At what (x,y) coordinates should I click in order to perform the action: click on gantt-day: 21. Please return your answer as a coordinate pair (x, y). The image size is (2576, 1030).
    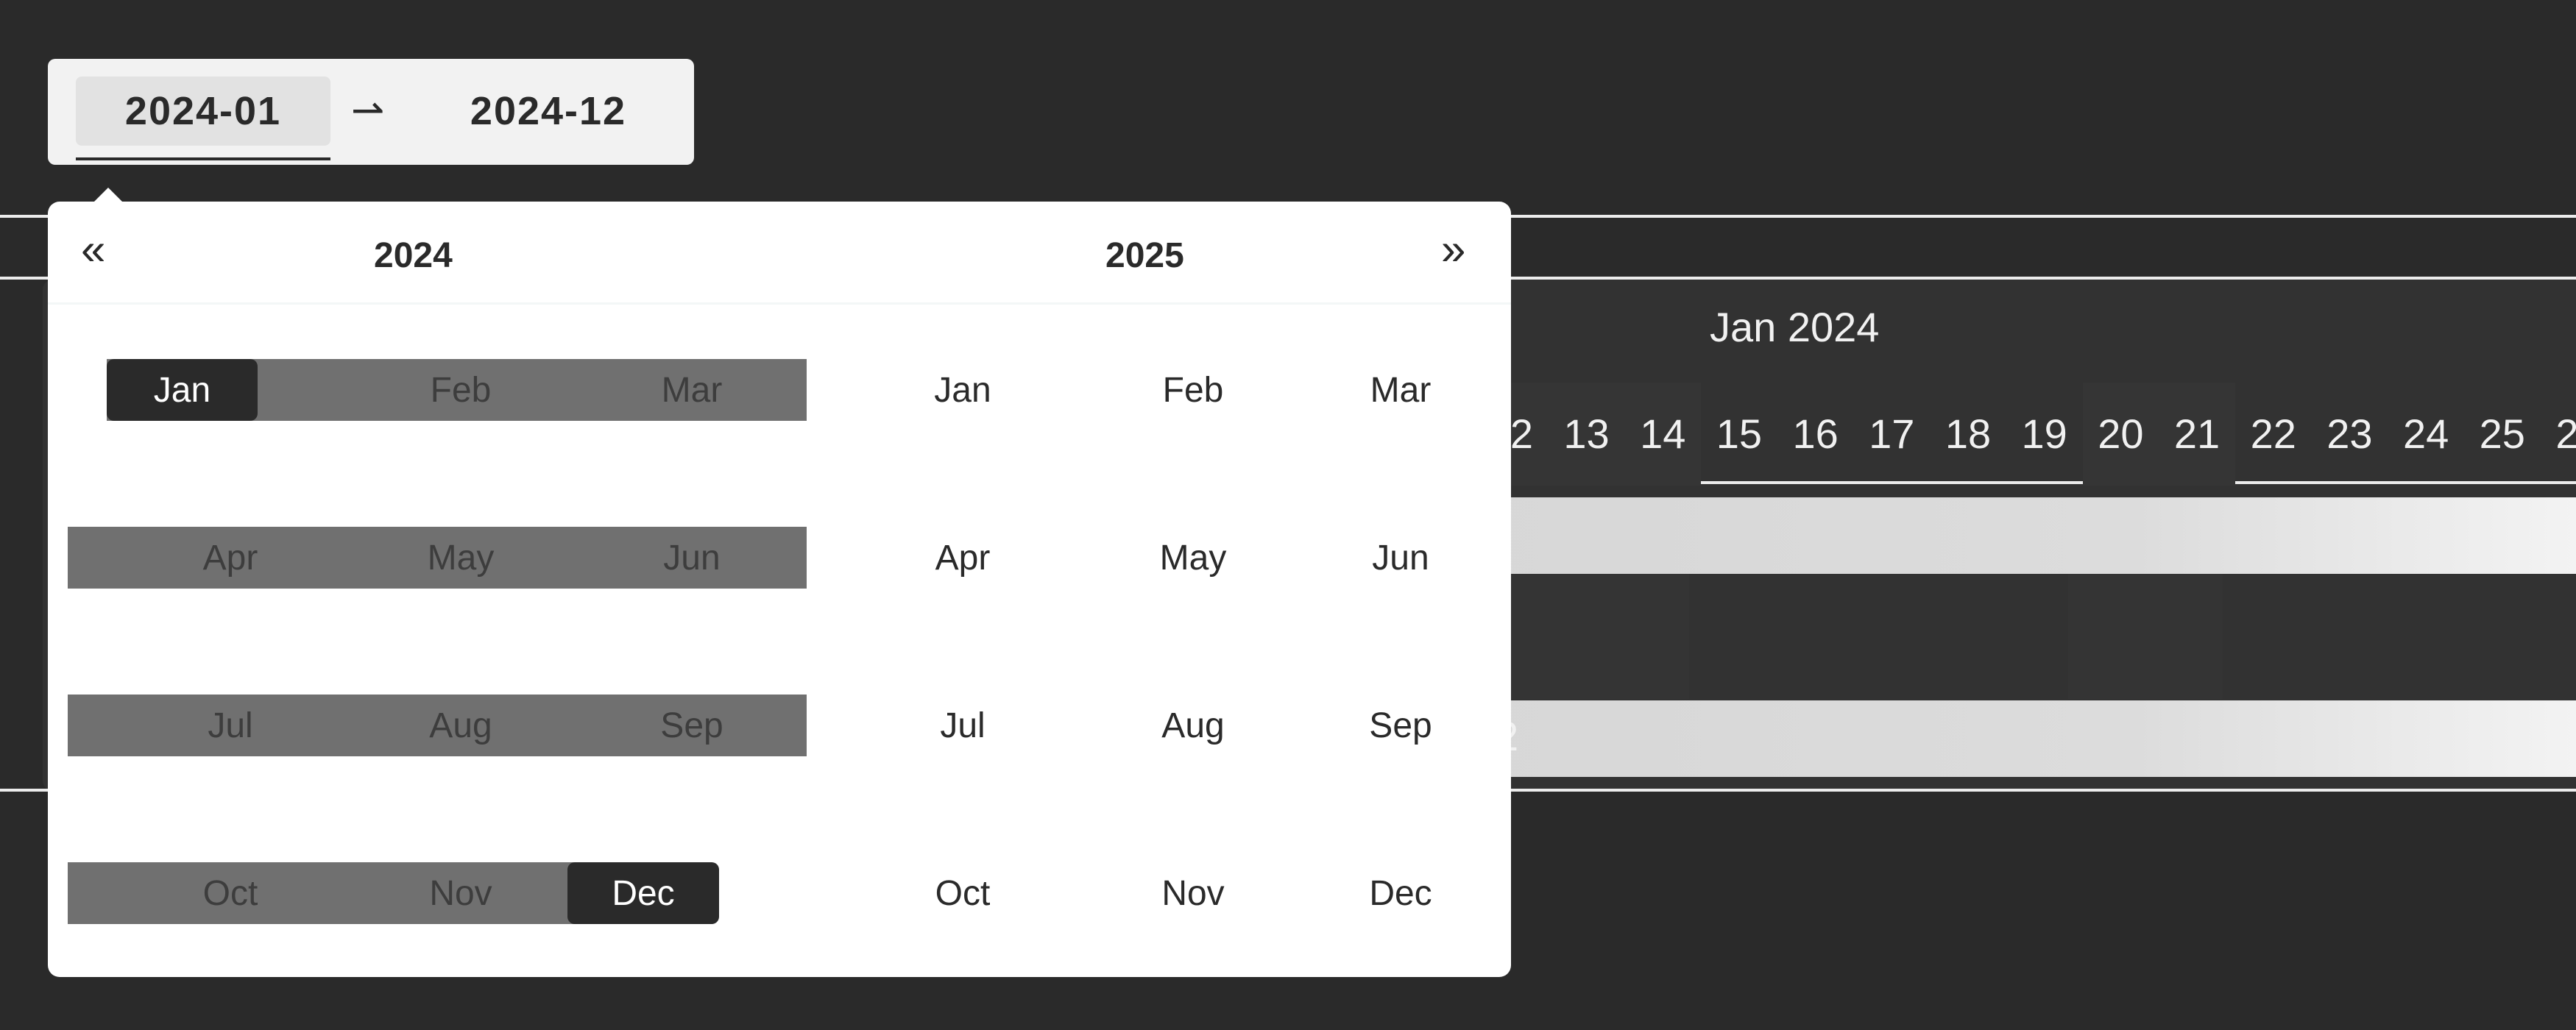
    Looking at the image, I should click on (2197, 435).